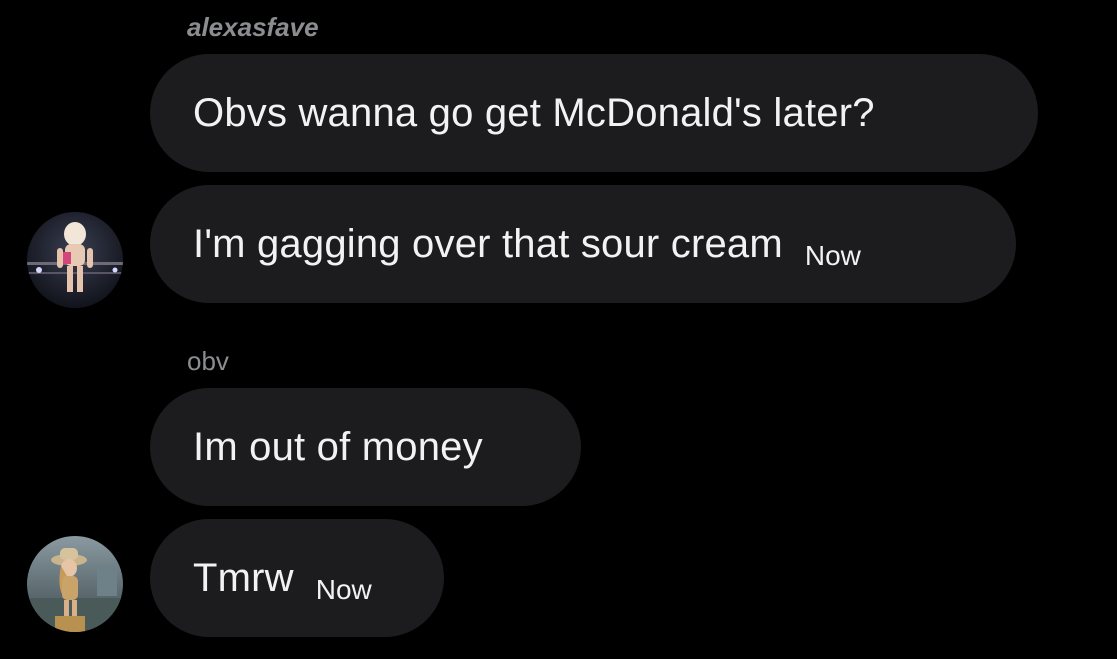 This screenshot has width=1117, height=659. I want to click on message-bubble: Obvs wanna go get McDonald's later?, so click(594, 113).